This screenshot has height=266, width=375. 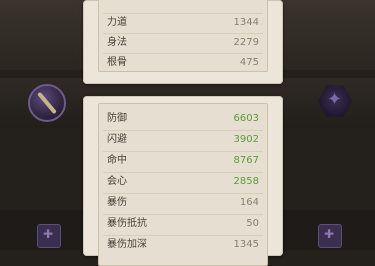 What do you see at coordinates (117, 181) in the screenshot?
I see `stat-label: 会心` at bounding box center [117, 181].